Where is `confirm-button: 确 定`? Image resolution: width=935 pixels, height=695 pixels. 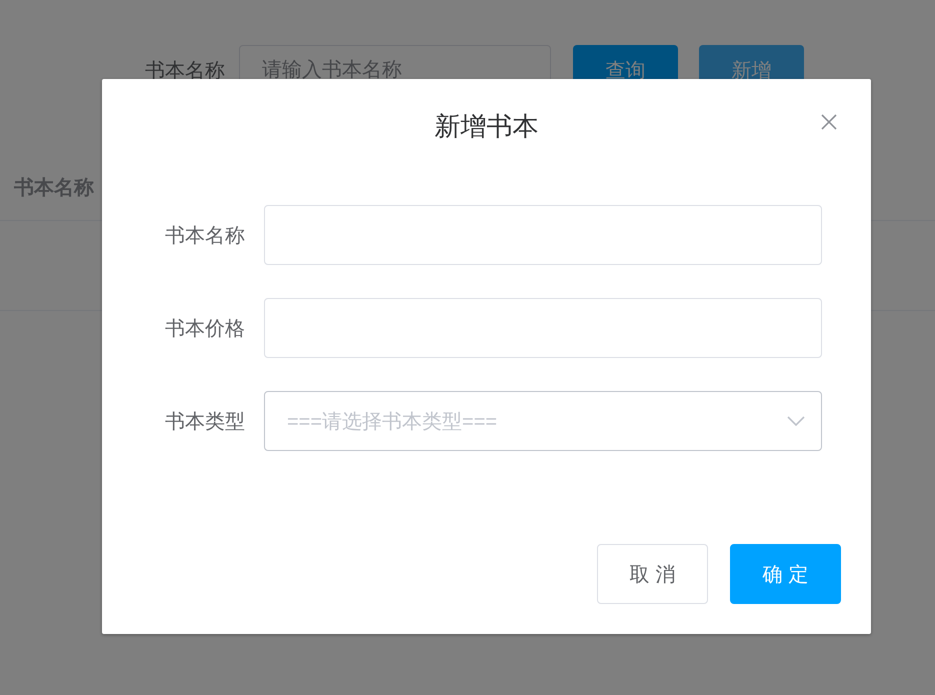
confirm-button: 确 定 is located at coordinates (785, 574).